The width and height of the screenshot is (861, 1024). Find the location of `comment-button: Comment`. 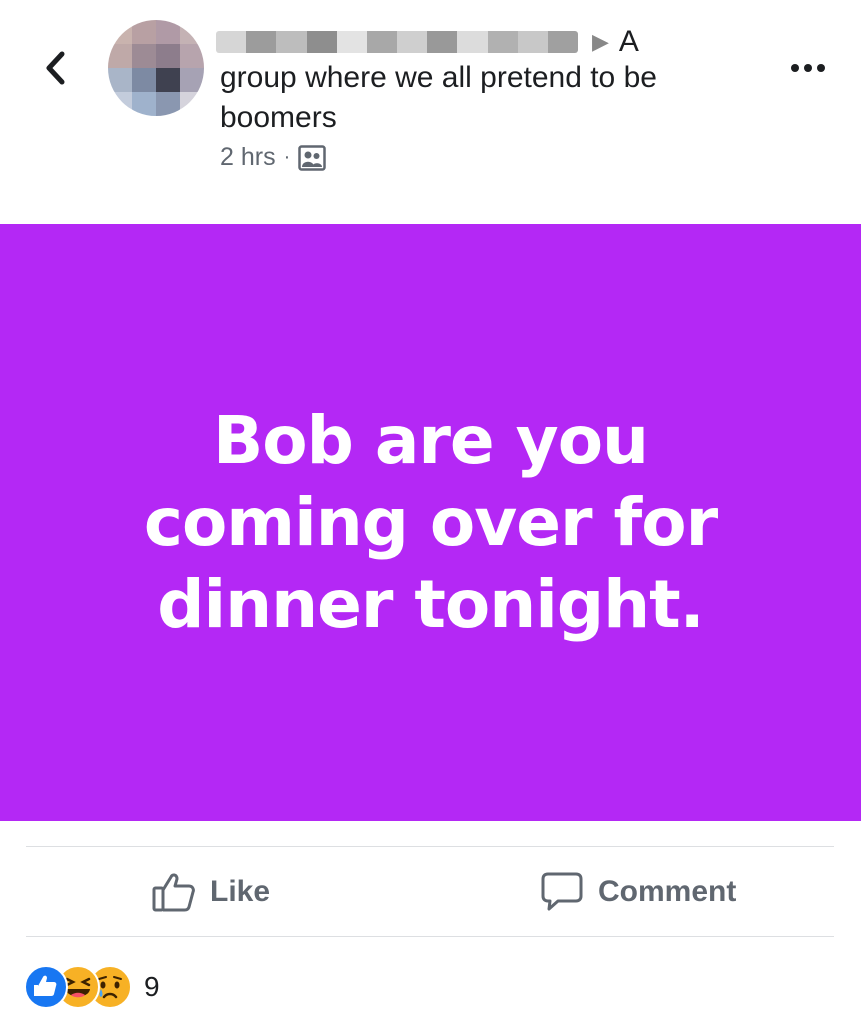

comment-button: Comment is located at coordinates (638, 892).